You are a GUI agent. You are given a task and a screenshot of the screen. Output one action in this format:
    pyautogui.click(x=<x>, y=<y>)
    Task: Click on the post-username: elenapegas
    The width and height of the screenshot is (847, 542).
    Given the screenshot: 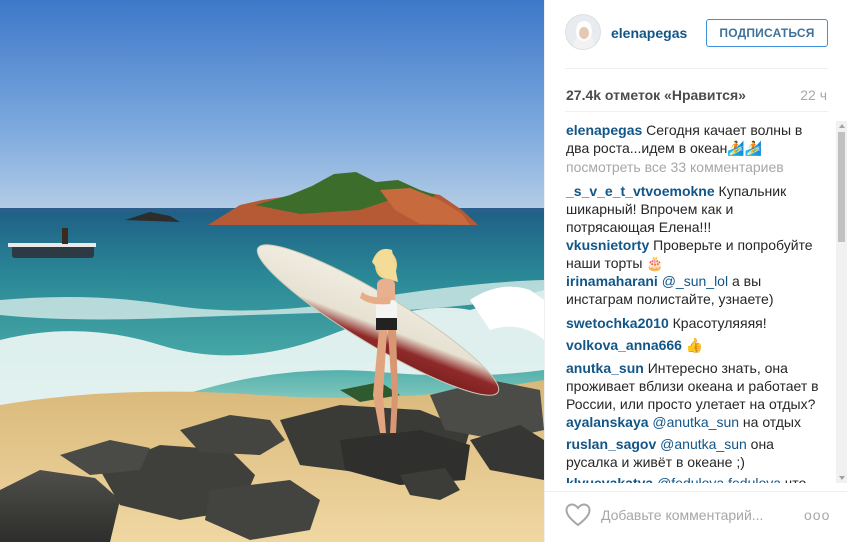 What is the action you would take?
    pyautogui.click(x=649, y=33)
    